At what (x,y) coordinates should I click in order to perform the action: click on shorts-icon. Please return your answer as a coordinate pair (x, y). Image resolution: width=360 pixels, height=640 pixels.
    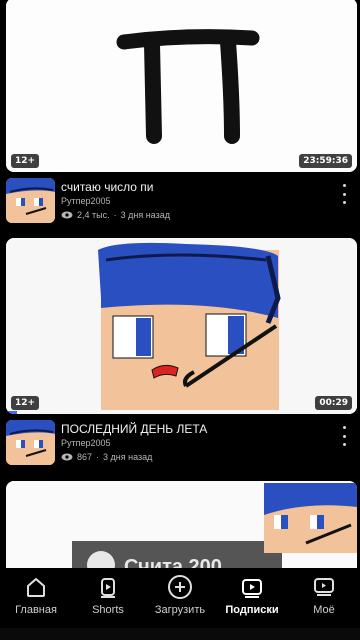
    Looking at the image, I should click on (108, 587).